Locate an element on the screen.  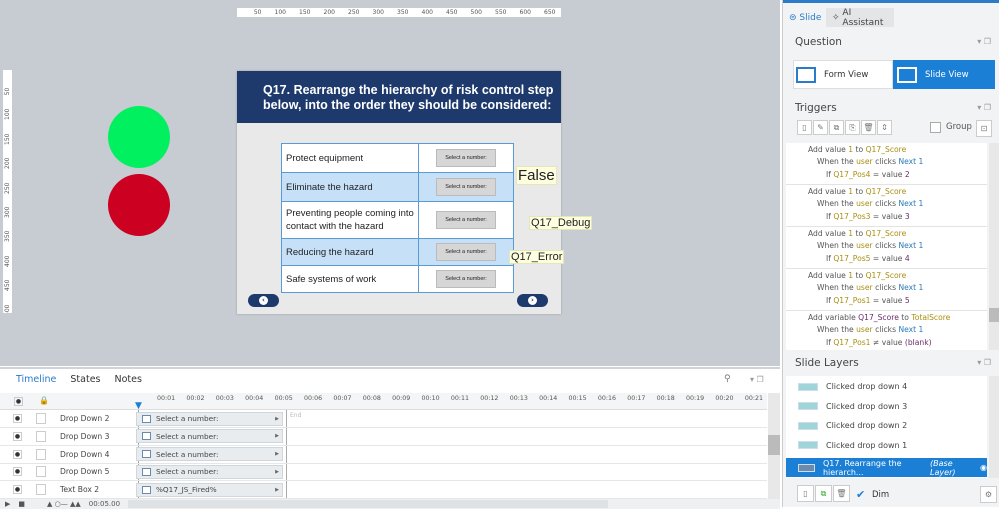
ruler-tick-label: 500 is located at coordinates (476, 12).